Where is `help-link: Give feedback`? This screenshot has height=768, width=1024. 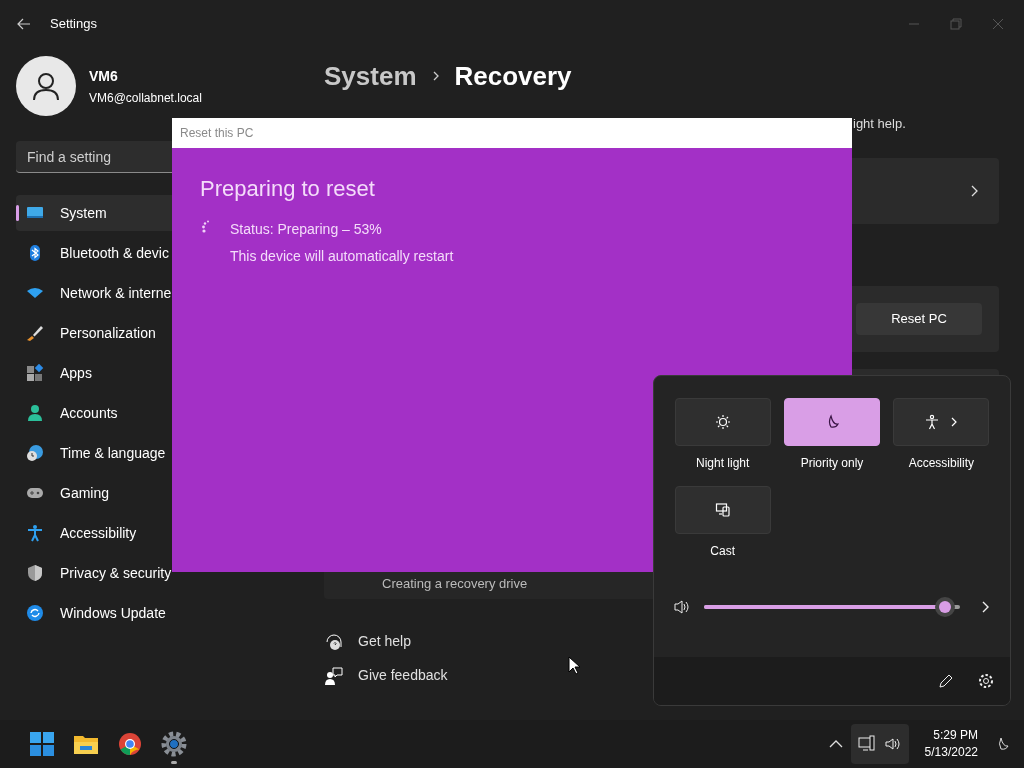 help-link: Give feedback is located at coordinates (403, 675).